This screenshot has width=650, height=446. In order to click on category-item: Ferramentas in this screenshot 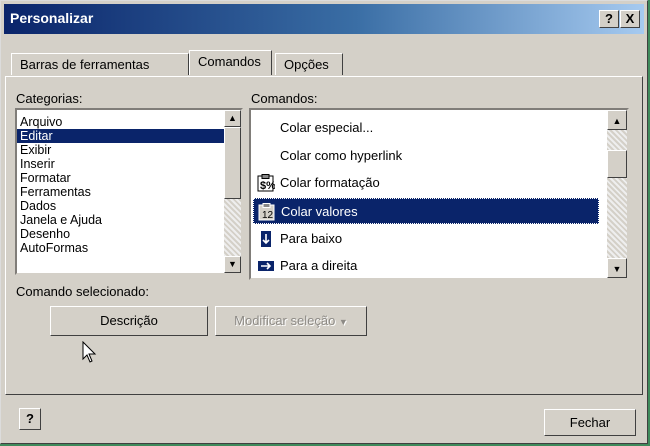, I will do `click(129, 192)`.